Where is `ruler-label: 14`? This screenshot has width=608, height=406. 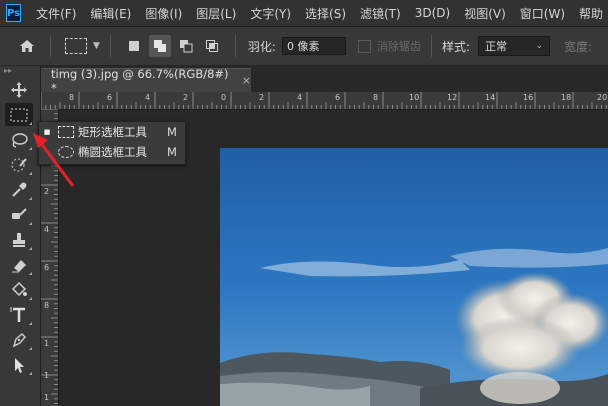 ruler-label: 14 is located at coordinates (490, 97).